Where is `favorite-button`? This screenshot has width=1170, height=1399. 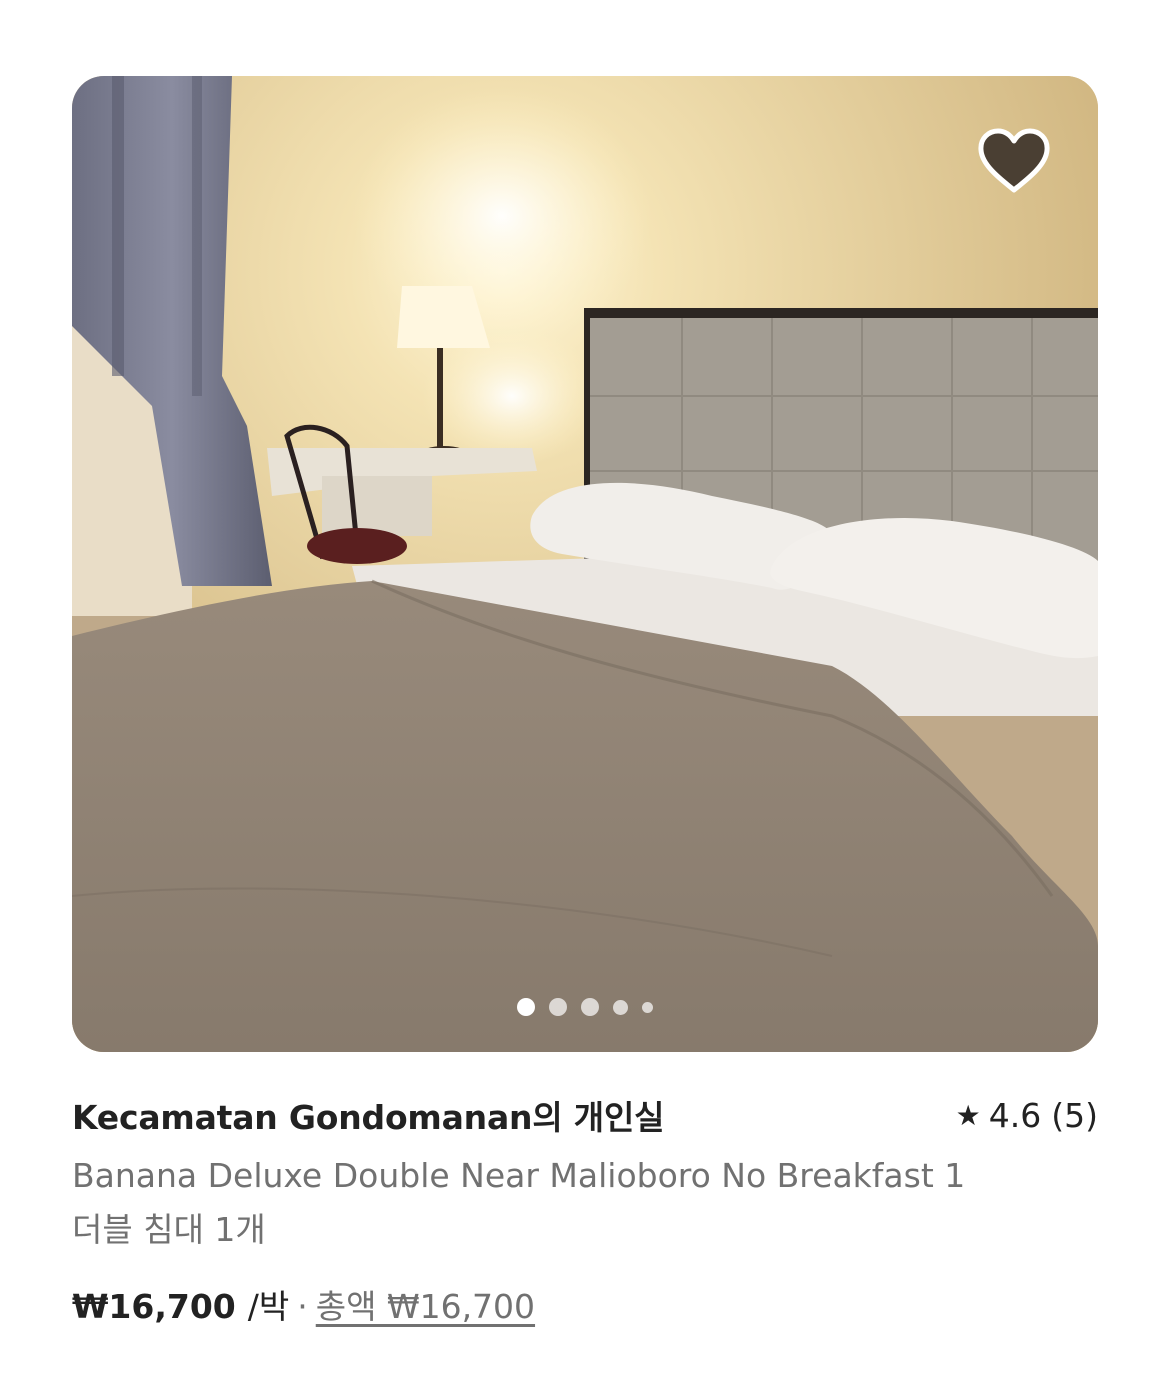
favorite-button is located at coordinates (1014, 161).